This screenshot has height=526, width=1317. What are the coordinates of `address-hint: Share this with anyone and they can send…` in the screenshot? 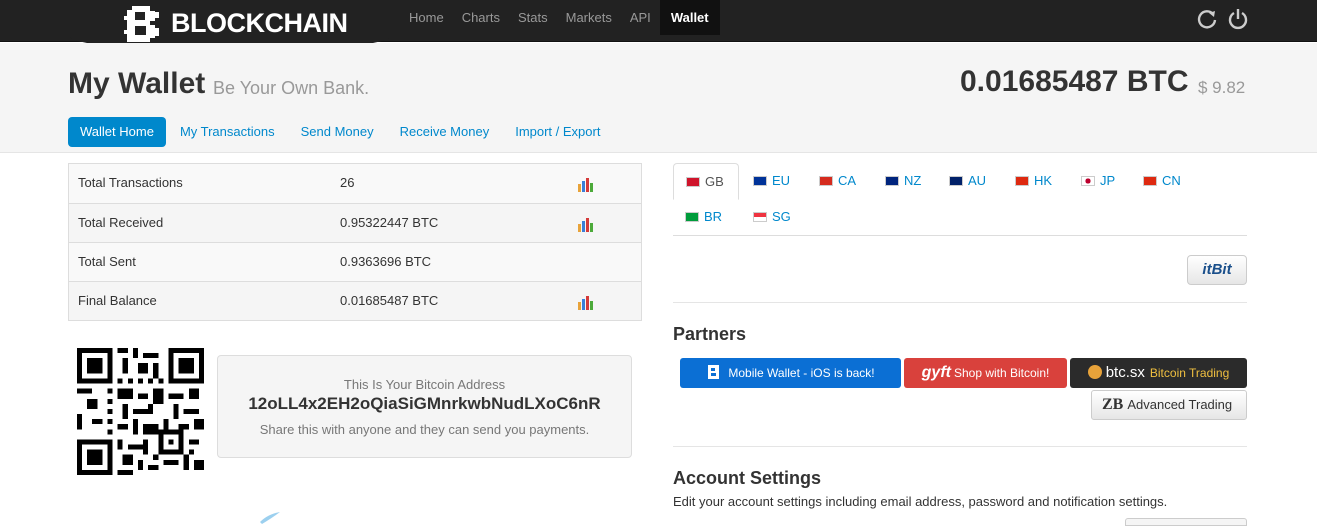 It's located at (424, 429).